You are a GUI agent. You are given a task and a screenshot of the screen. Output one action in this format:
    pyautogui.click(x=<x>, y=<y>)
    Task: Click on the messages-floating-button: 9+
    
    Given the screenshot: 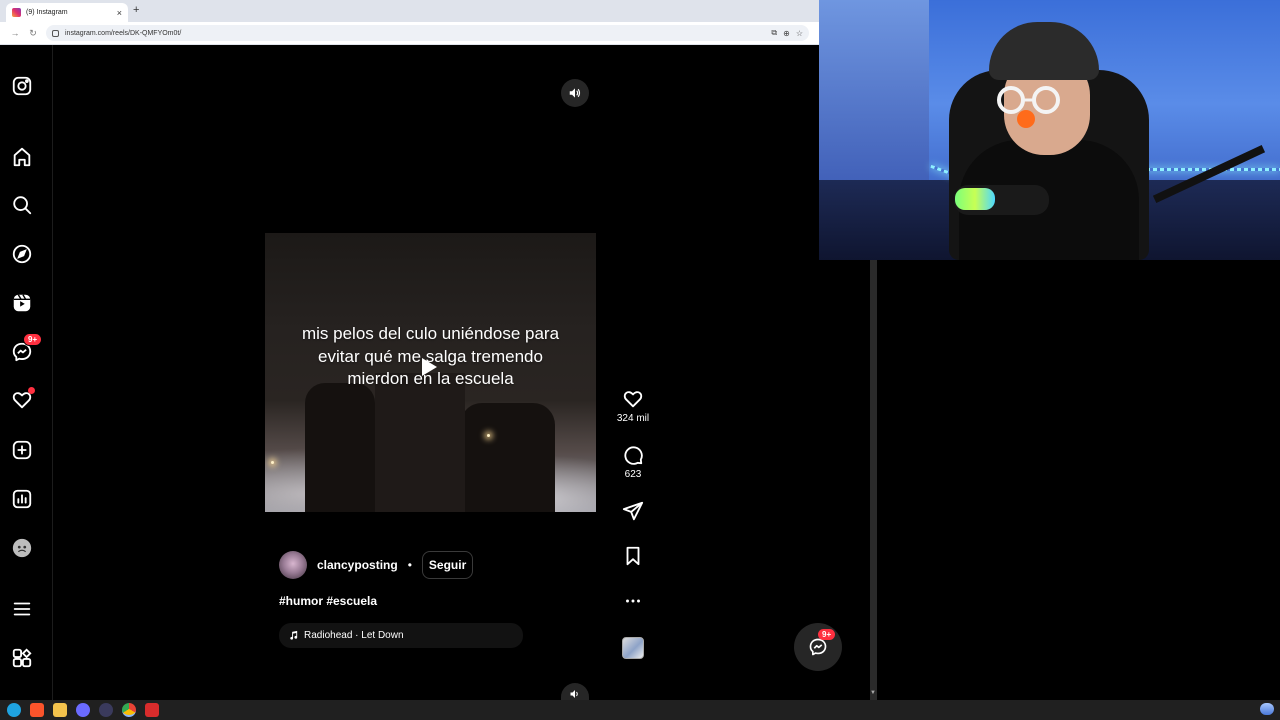 What is the action you would take?
    pyautogui.click(x=818, y=647)
    